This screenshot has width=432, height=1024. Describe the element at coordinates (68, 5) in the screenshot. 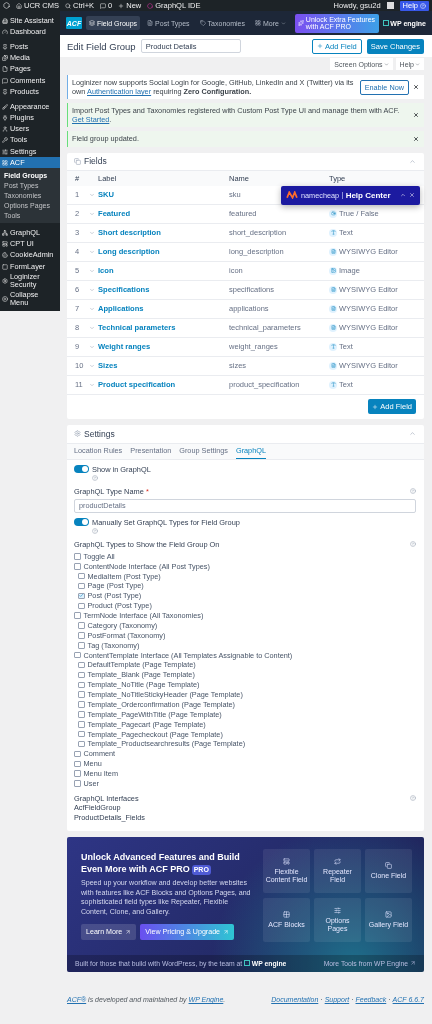

I see `search-icon` at that location.